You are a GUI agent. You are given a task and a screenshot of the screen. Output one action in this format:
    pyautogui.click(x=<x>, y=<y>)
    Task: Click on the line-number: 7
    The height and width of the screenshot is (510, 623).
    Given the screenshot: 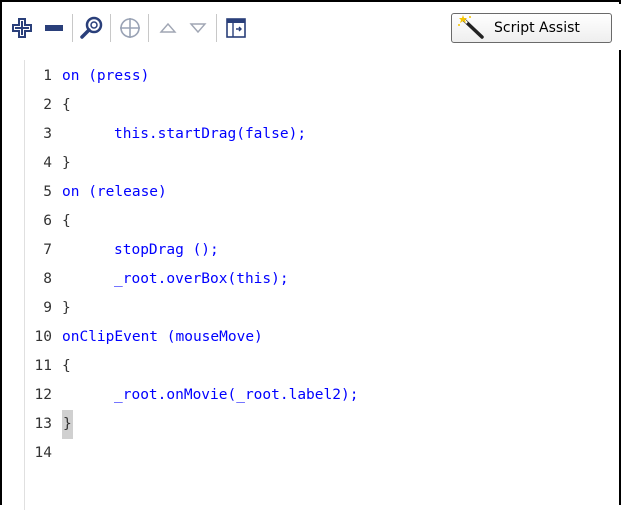 What is the action you would take?
    pyautogui.click(x=47, y=250)
    